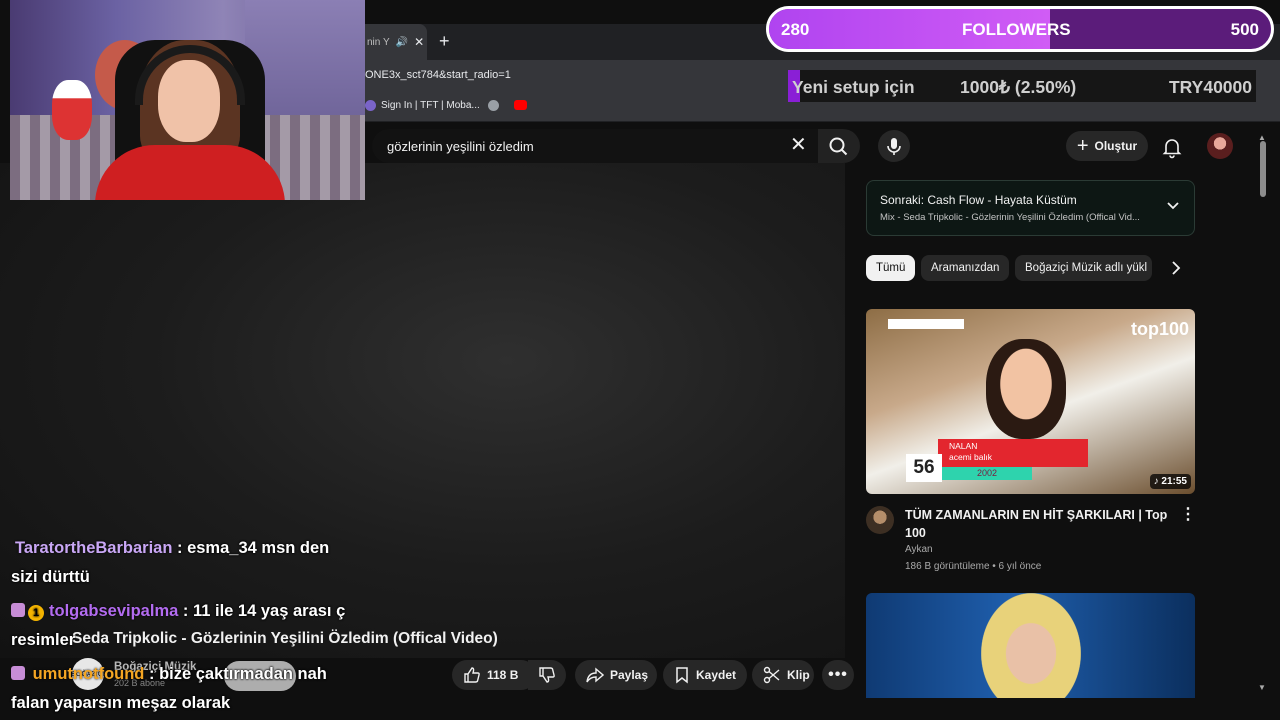 This screenshot has width=1280, height=720. What do you see at coordinates (1188, 515) in the screenshot?
I see `more-options-icon: ⋮` at bounding box center [1188, 515].